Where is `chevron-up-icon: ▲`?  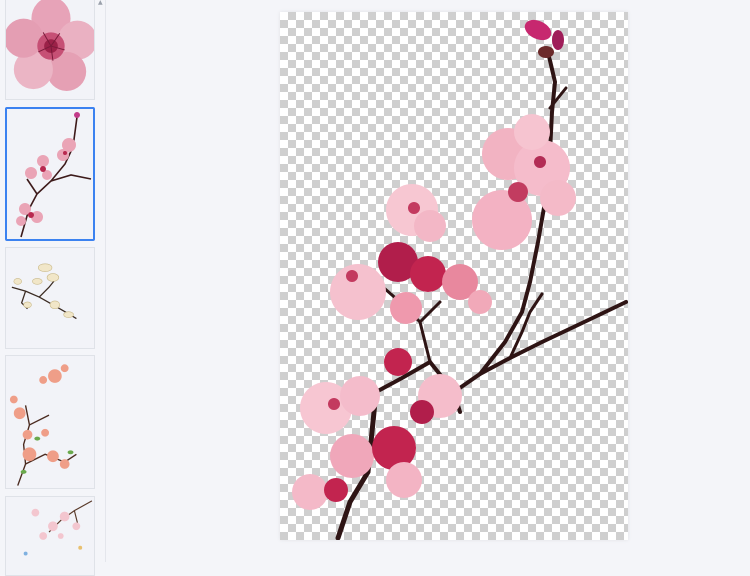
chevron-up-icon: ▲ is located at coordinates (101, 3).